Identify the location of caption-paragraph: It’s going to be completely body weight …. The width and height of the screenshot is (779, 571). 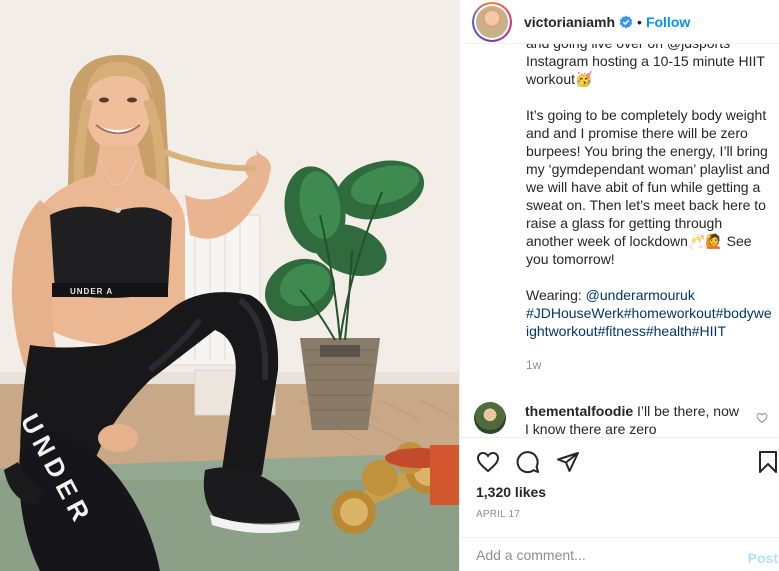
(648, 187).